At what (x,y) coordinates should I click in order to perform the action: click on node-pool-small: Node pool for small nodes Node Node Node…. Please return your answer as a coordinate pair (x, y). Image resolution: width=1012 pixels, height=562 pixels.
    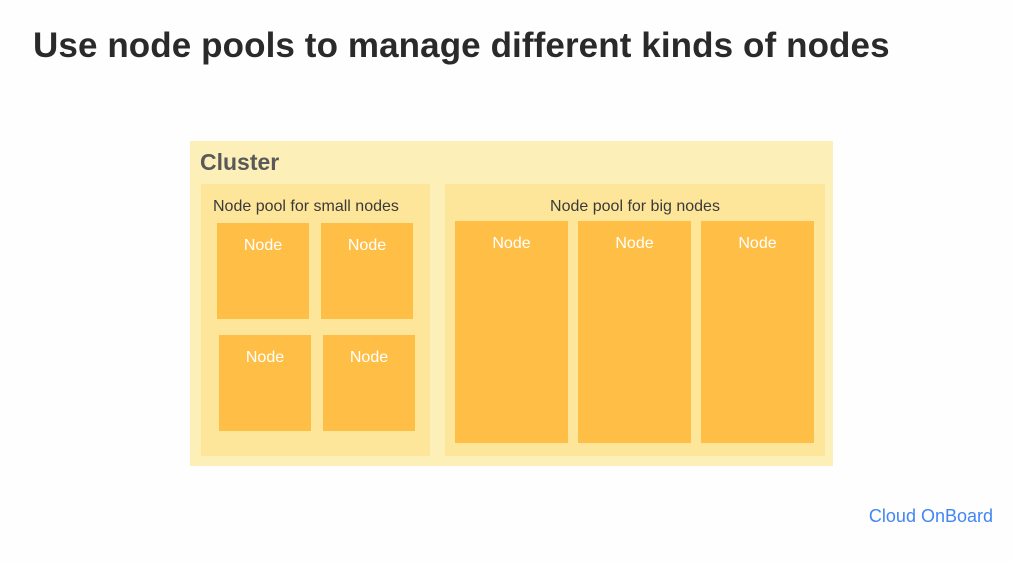
    Looking at the image, I should click on (315, 320).